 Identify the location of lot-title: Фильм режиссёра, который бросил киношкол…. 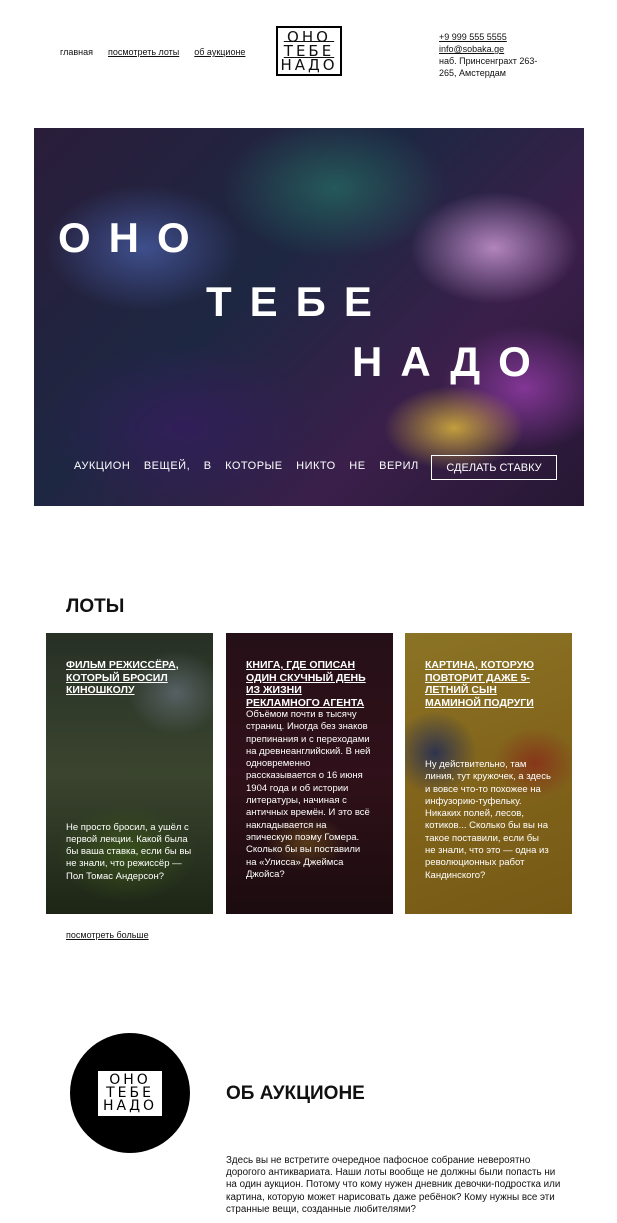
(129, 678).